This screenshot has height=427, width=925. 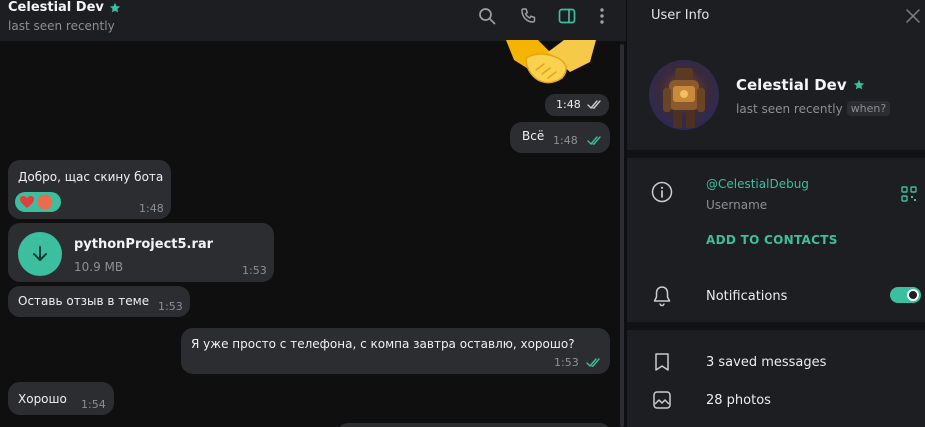 I want to click on message-text: Оставь отзыв в теме, so click(x=84, y=301).